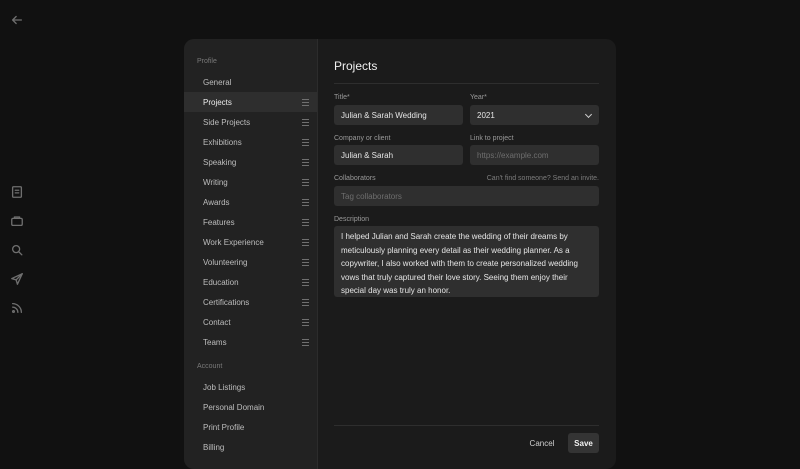 The height and width of the screenshot is (469, 800). Describe the element at coordinates (534, 115) in the screenshot. I see `year-select: 2021` at that location.